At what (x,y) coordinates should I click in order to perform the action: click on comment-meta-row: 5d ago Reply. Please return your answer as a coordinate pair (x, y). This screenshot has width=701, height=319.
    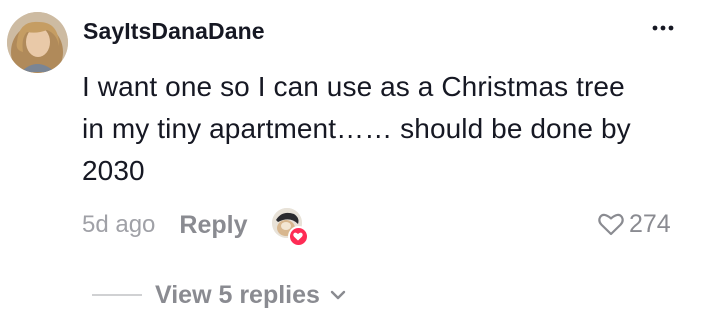
    Looking at the image, I should click on (195, 226).